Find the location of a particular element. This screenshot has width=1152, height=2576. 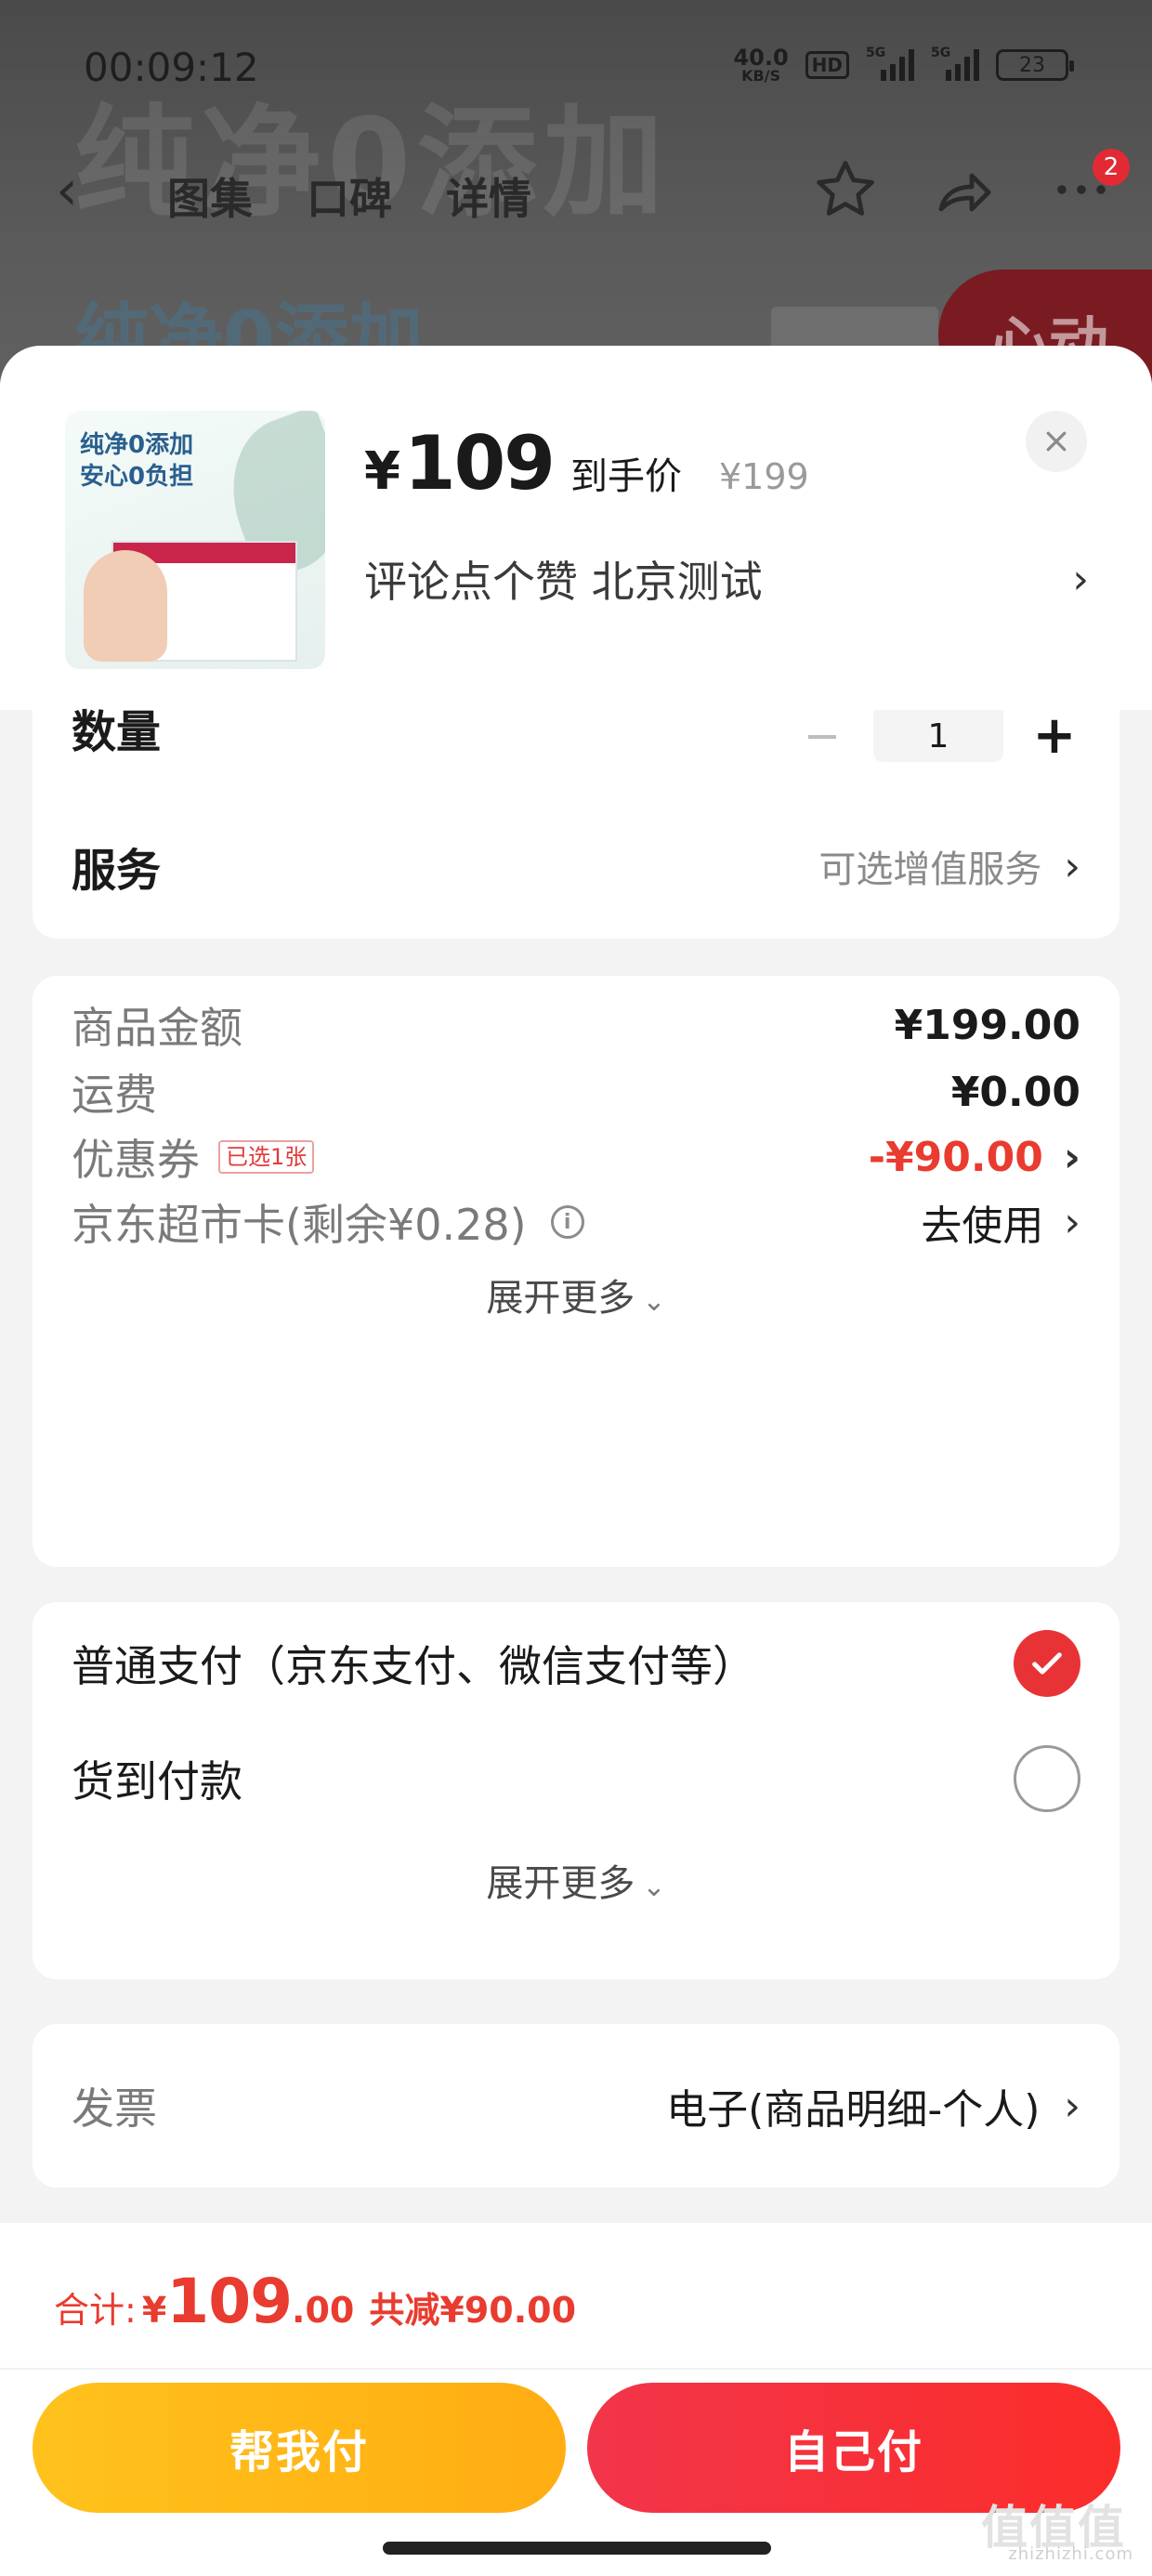

product-thumbnail: 纯净0添加 安心0负担 is located at coordinates (195, 540).